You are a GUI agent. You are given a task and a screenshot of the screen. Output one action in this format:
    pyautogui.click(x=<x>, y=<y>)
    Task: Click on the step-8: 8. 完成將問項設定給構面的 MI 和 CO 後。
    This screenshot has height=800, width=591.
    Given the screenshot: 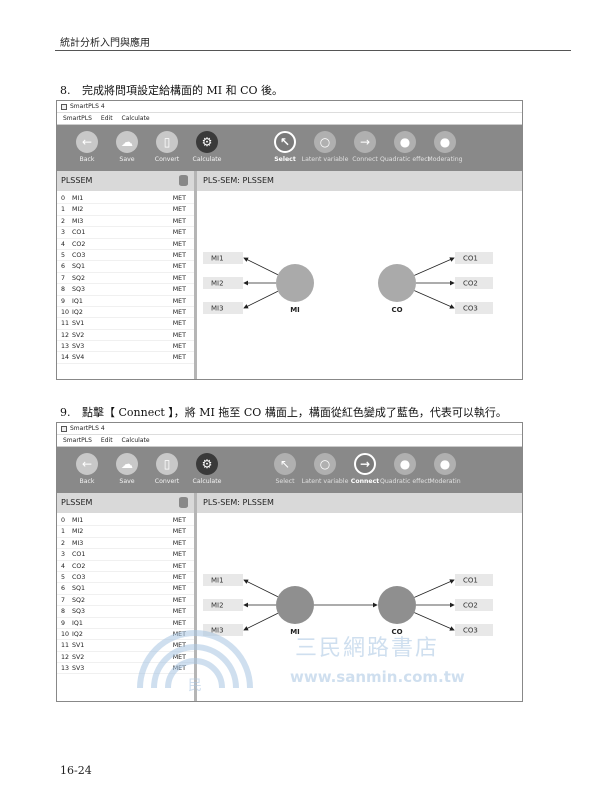 What is the action you would take?
    pyautogui.click(x=171, y=90)
    